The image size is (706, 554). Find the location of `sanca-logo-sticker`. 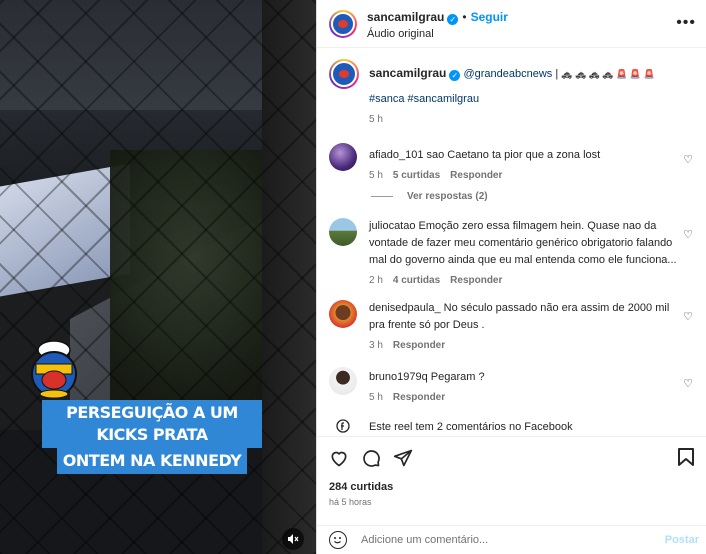

sanca-logo-sticker is located at coordinates (54, 369).